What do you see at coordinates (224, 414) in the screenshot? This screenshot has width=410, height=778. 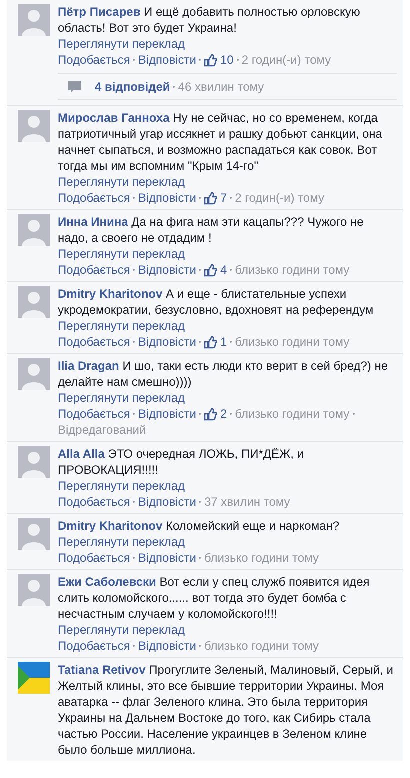 I see `like-count: 2` at bounding box center [224, 414].